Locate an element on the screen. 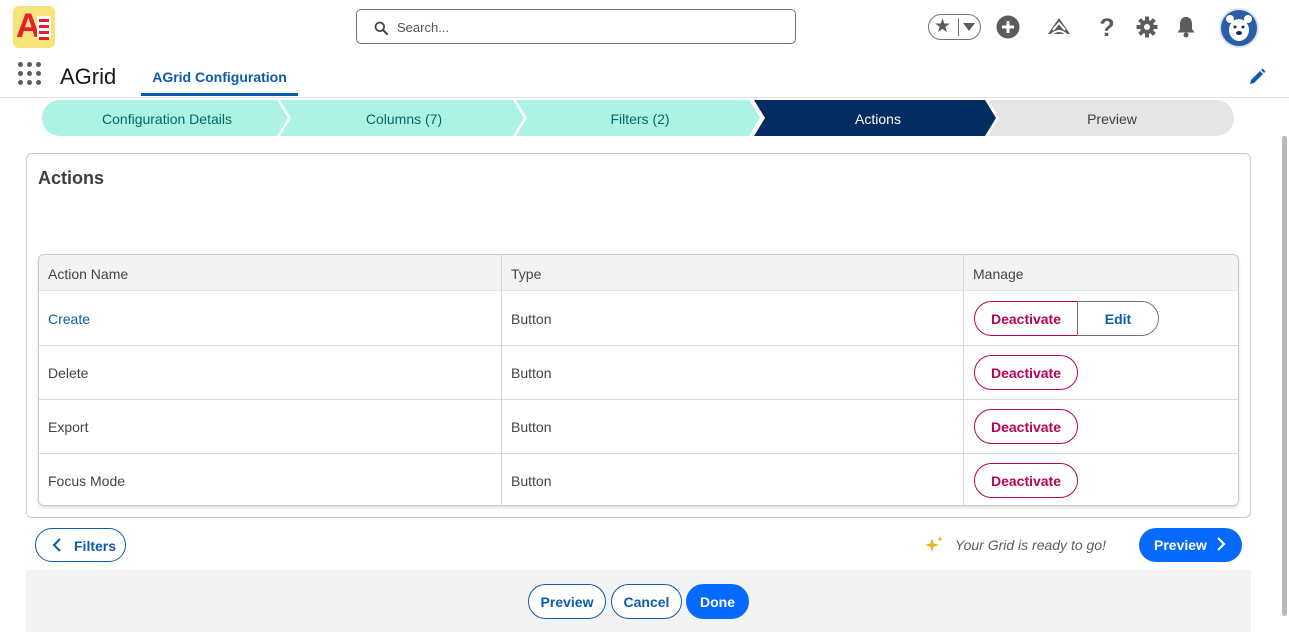 The width and height of the screenshot is (1289, 644). global-header: A ★ ? is located at coordinates (644, 28).